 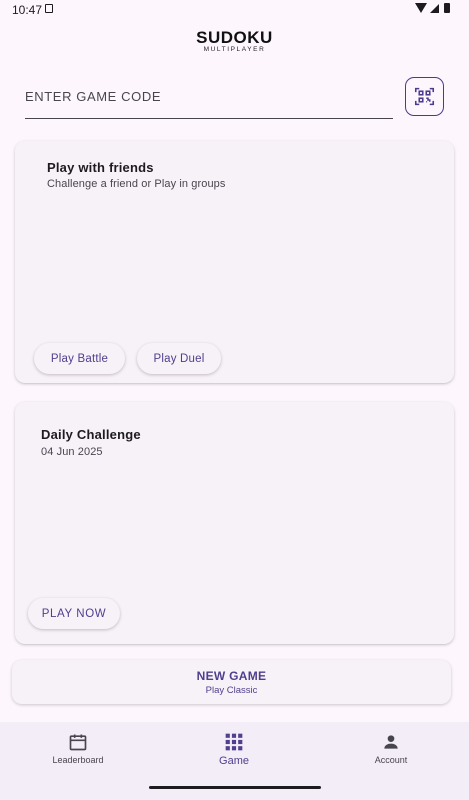 What do you see at coordinates (136, 184) in the screenshot?
I see `friends-card-subtitle: Challenge a friend or Play in groups` at bounding box center [136, 184].